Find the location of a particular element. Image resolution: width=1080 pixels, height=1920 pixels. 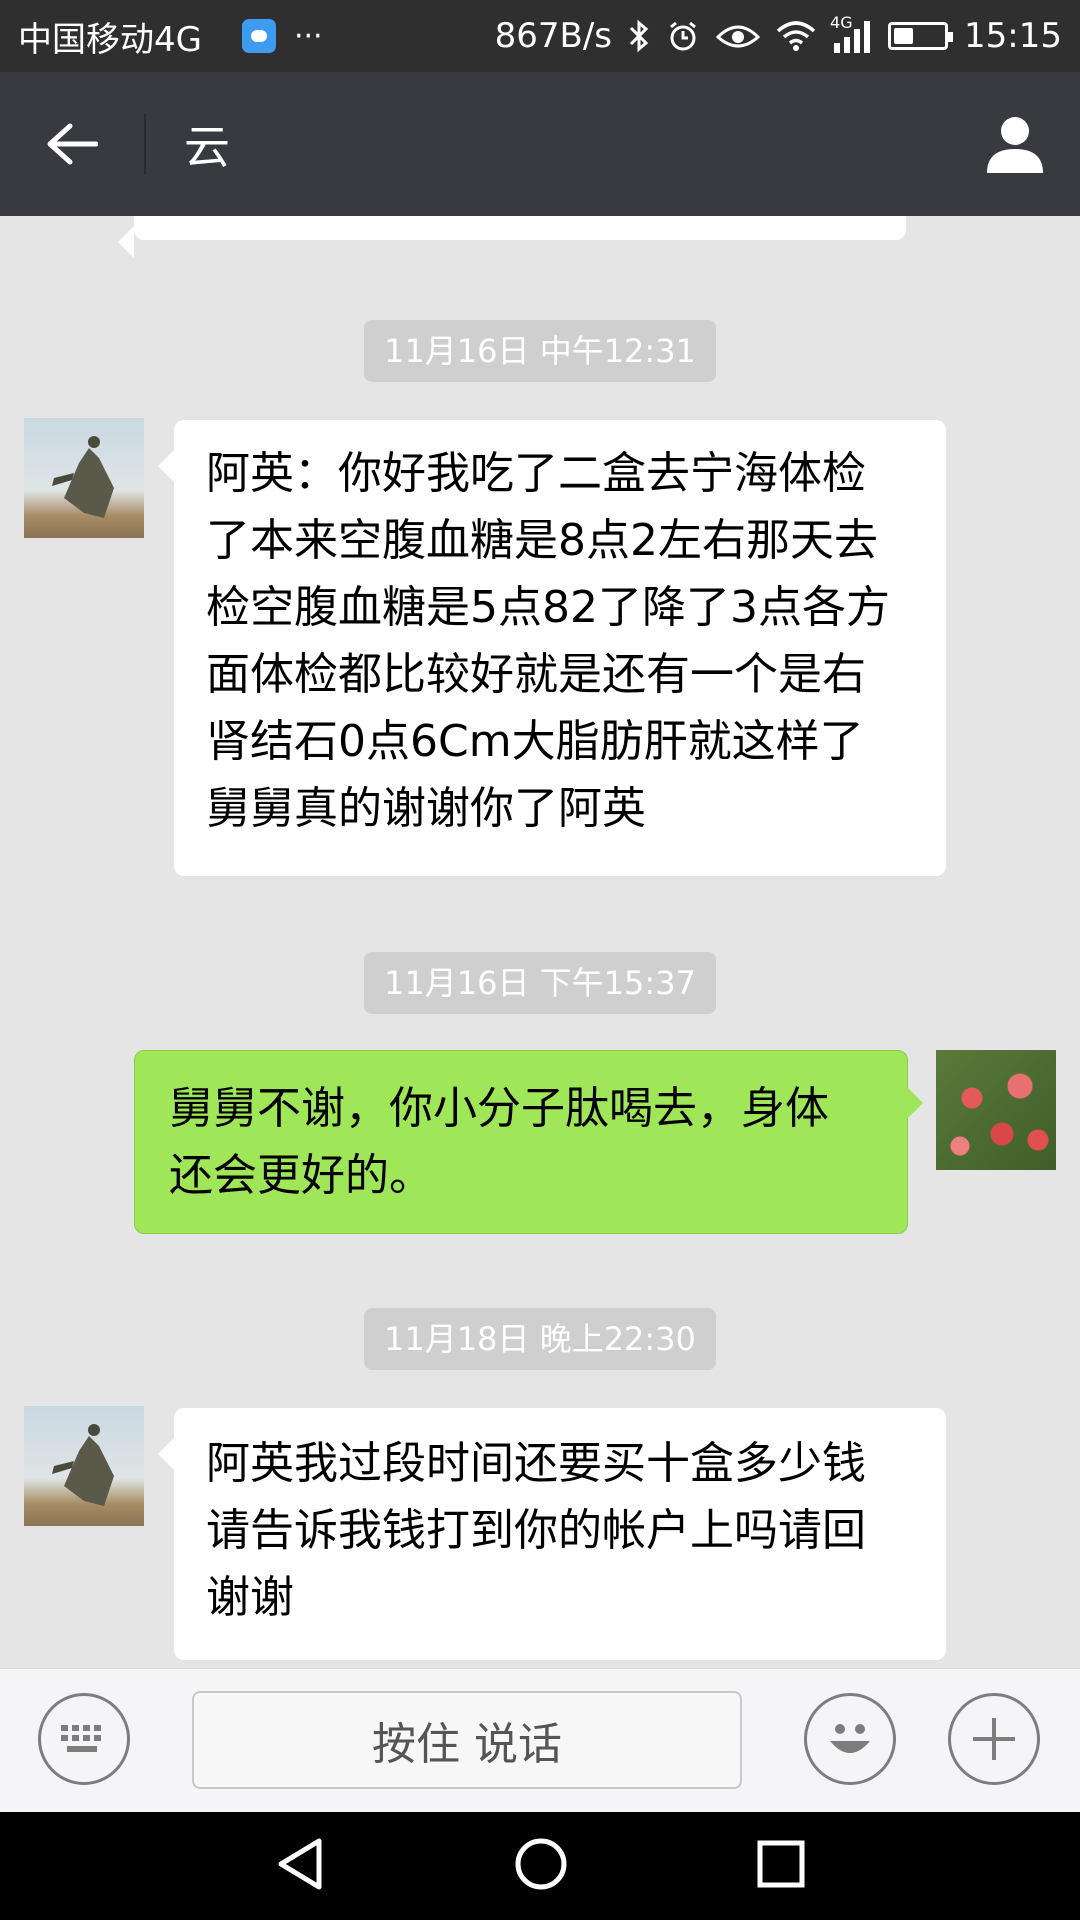

keyboard-icon is located at coordinates (81, 1738).